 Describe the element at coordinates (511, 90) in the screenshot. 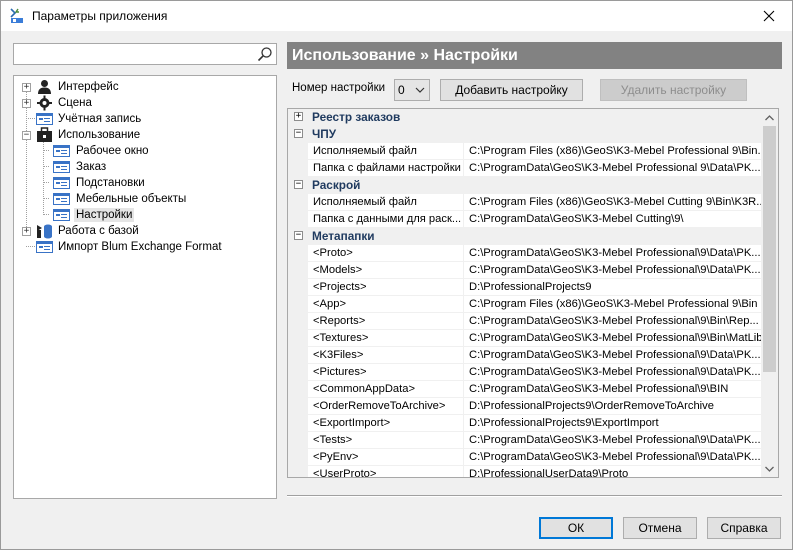

I see `add-config-button: Добавить настройку` at that location.